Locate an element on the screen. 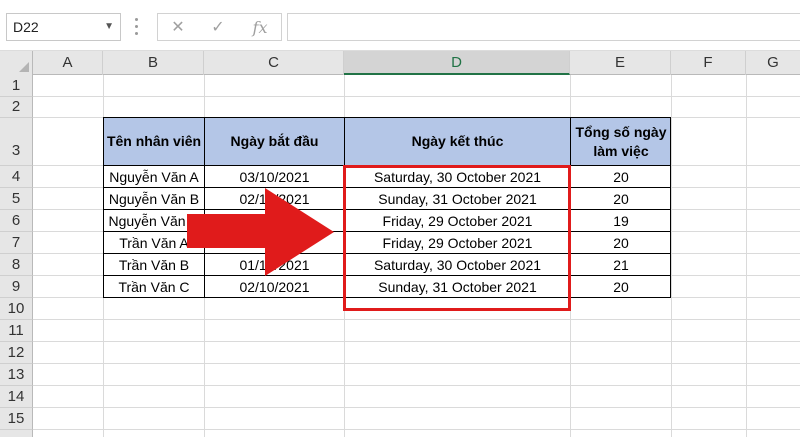  column-header-e: E is located at coordinates (620, 63).